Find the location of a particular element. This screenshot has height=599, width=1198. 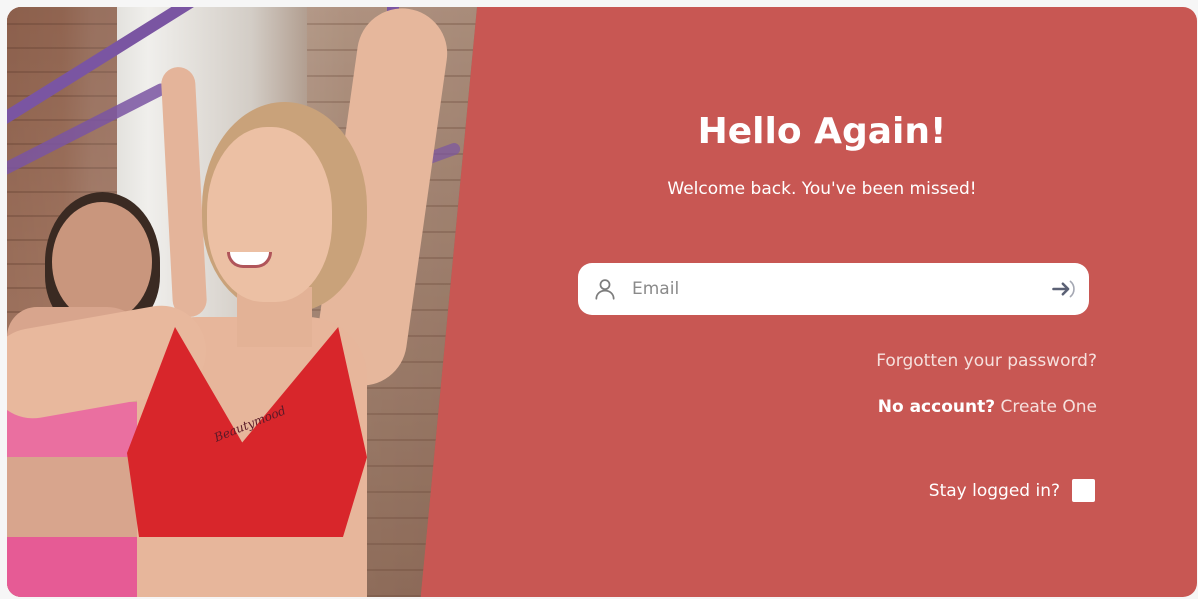

create-account-link: Create One is located at coordinates (1048, 407).